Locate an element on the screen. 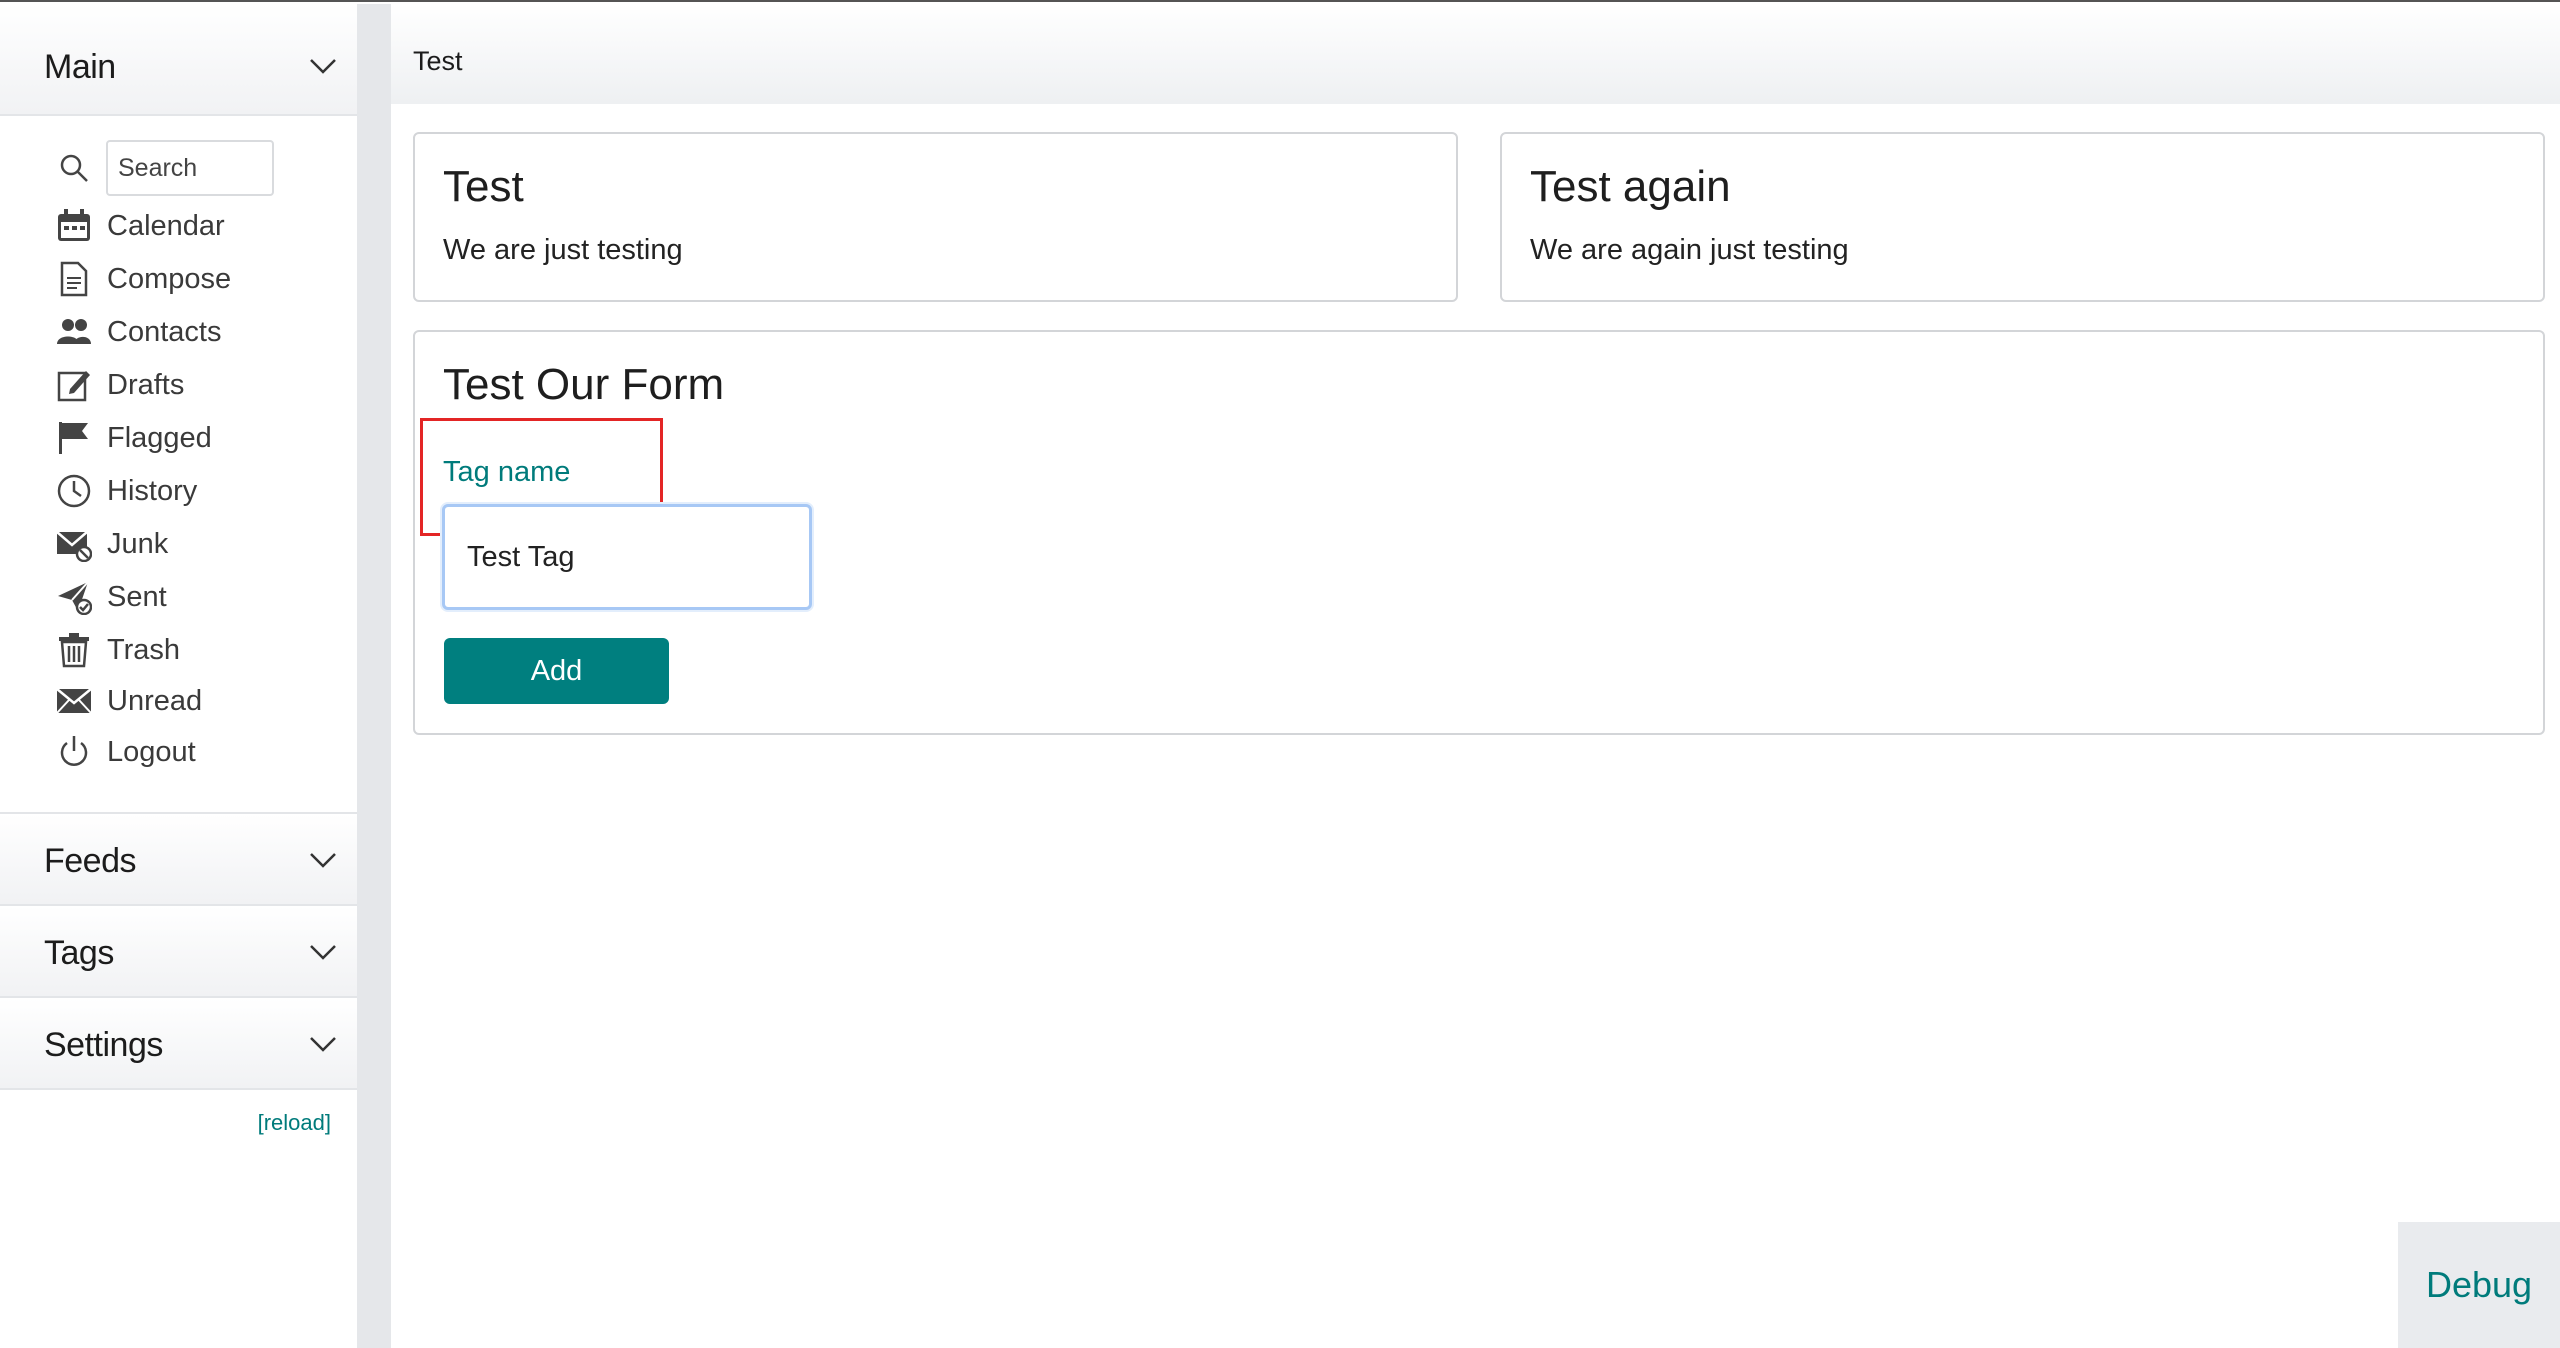 Image resolution: width=2560 pixels, height=1348 pixels. section-main-title: Main is located at coordinates (80, 67).